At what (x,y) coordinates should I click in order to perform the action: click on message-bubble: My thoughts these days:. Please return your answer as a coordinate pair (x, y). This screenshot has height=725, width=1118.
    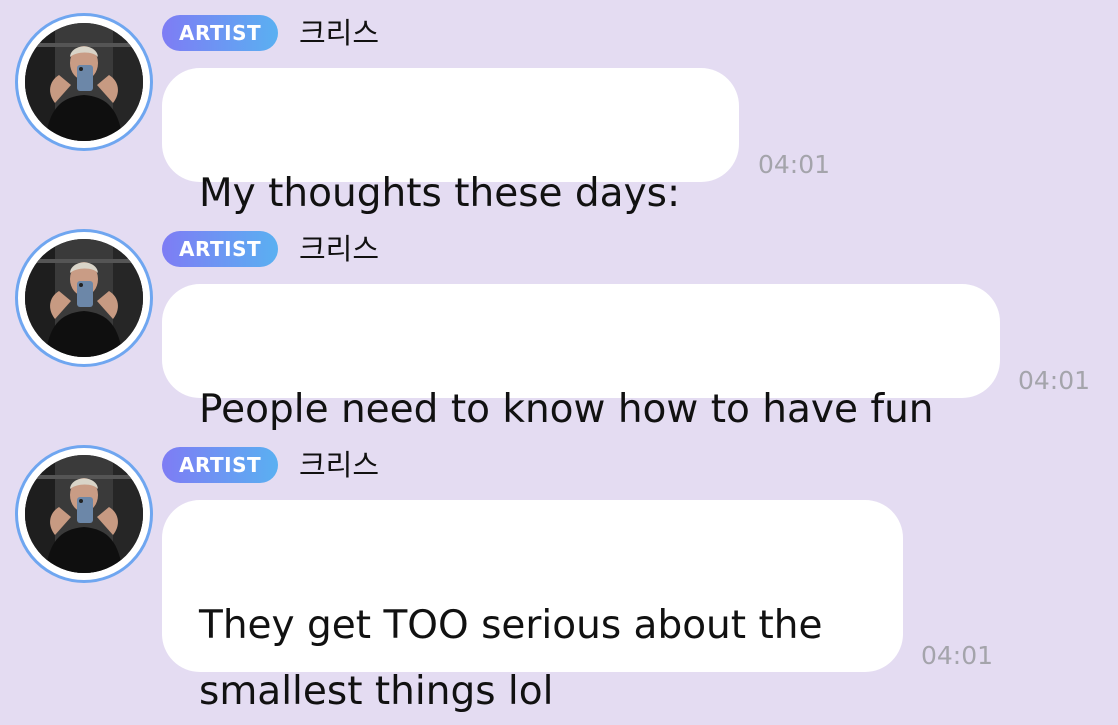
    Looking at the image, I should click on (450, 142).